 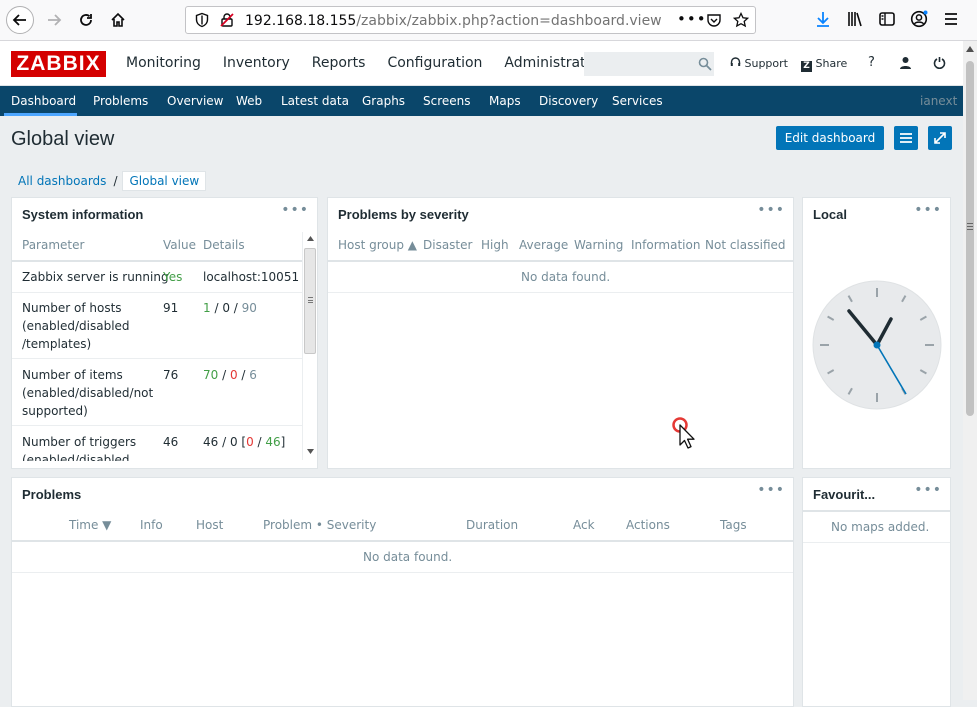 What do you see at coordinates (705, 64) in the screenshot?
I see `search-icon` at bounding box center [705, 64].